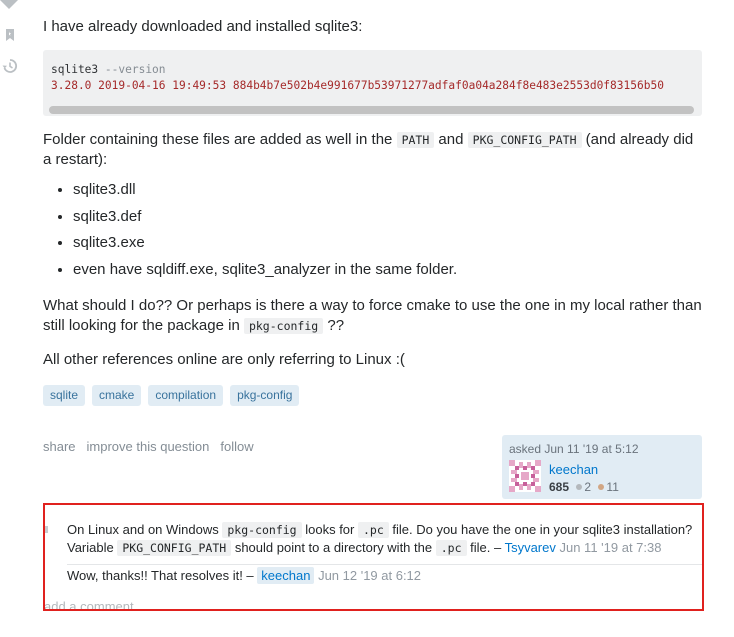  I want to click on code-scrollbar, so click(371, 110).